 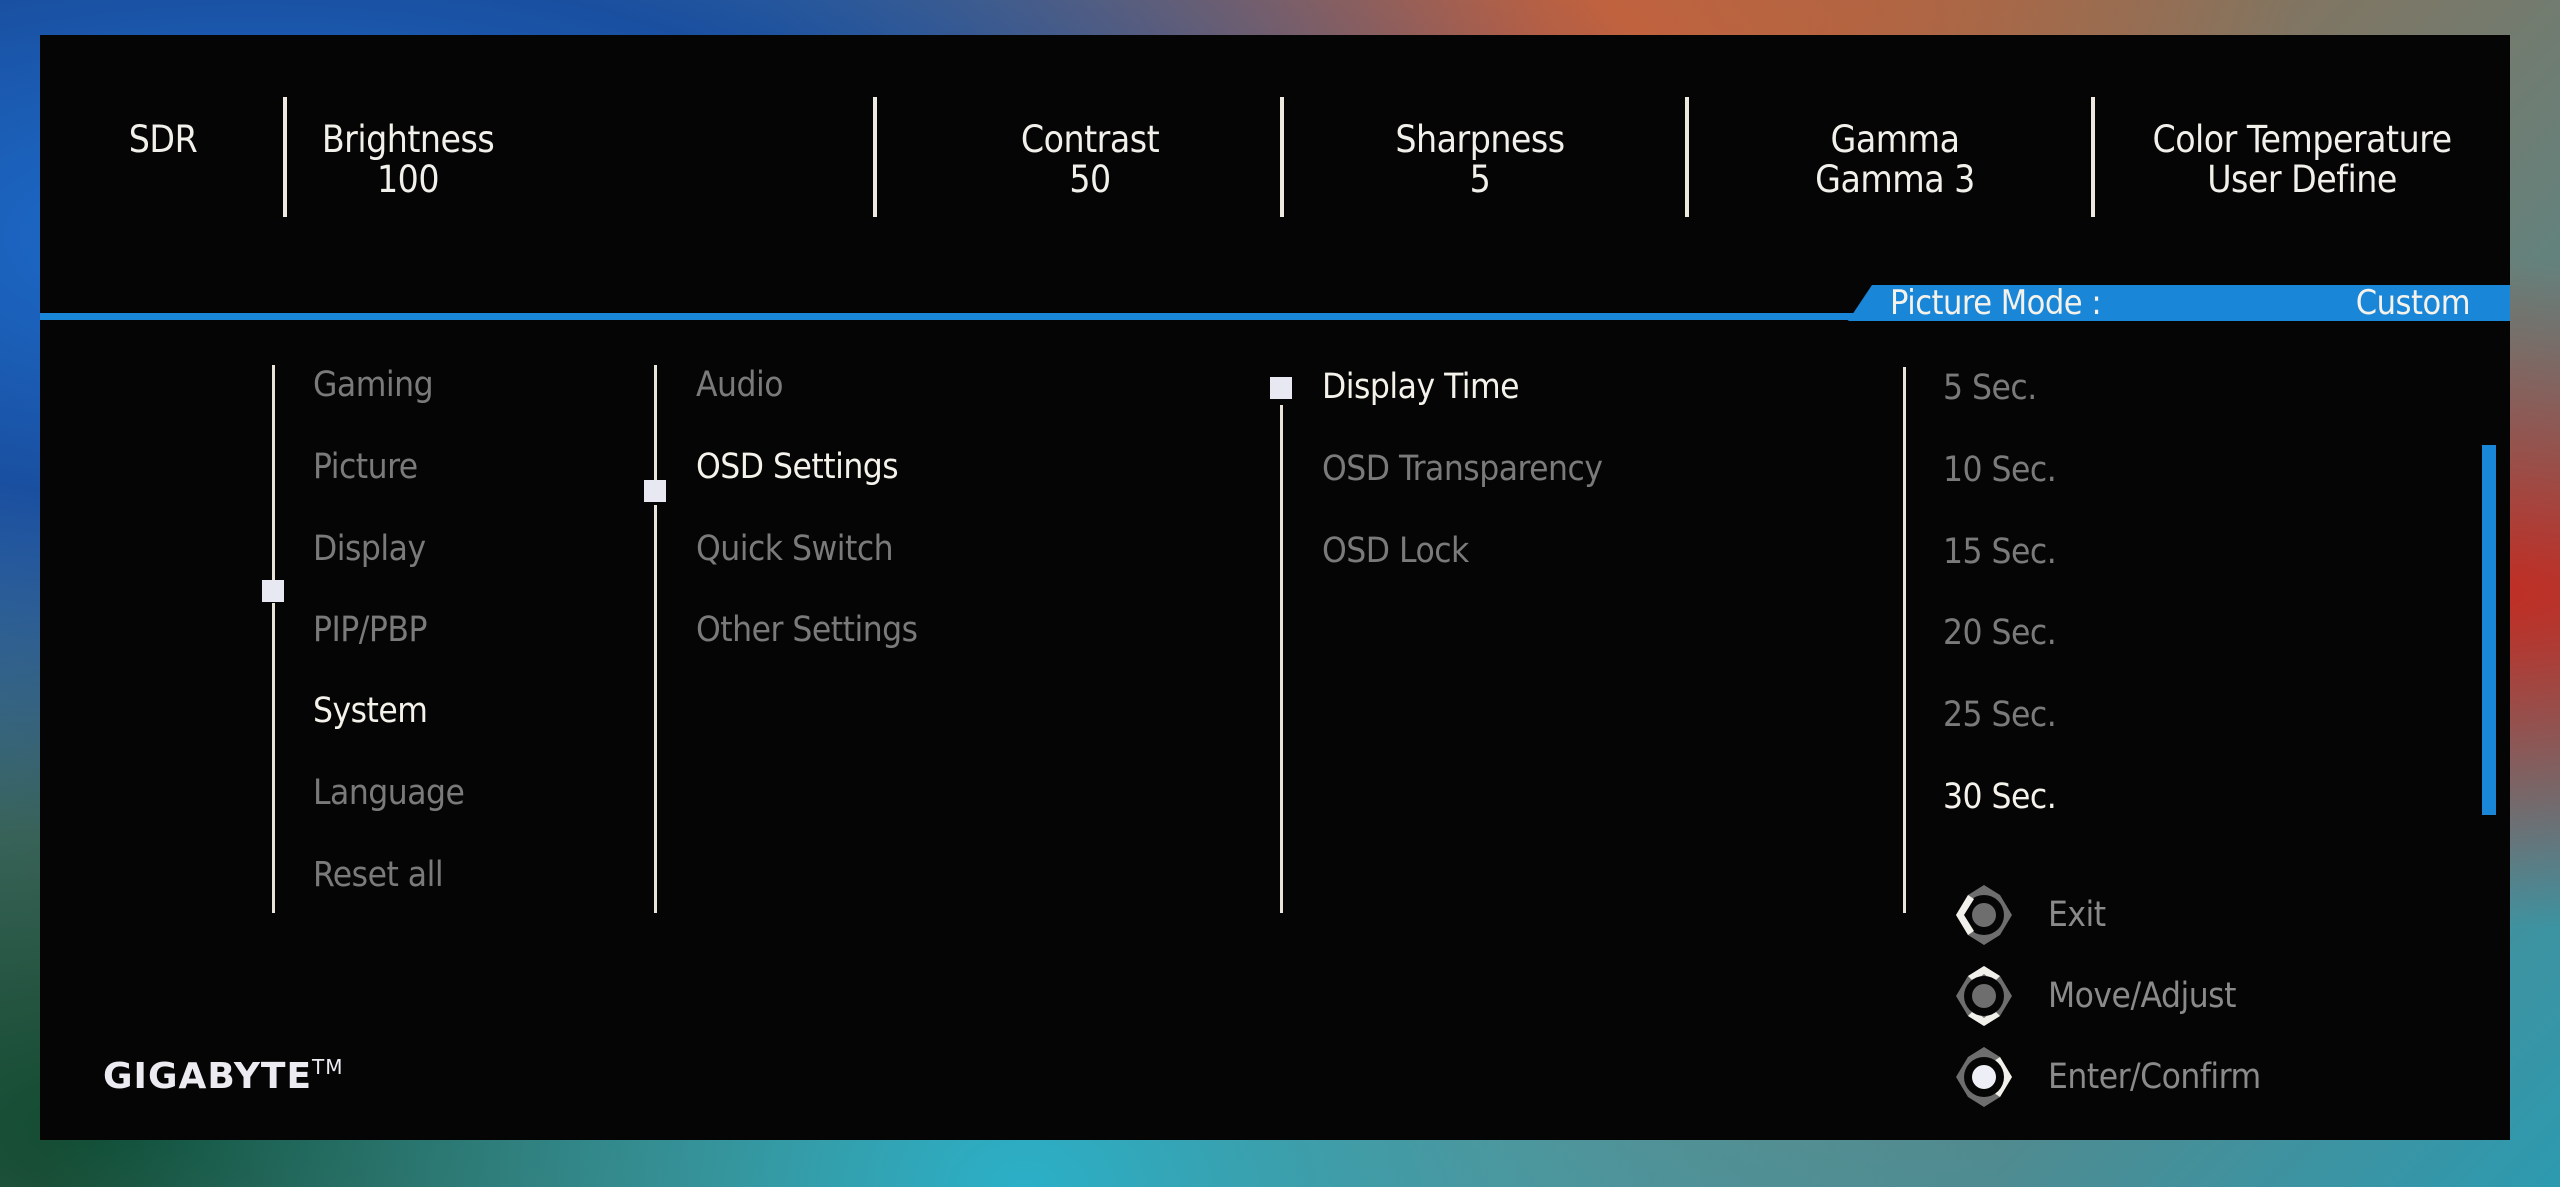 I want to click on osd-item-lock: OSD Lock, so click(x=1395, y=551).